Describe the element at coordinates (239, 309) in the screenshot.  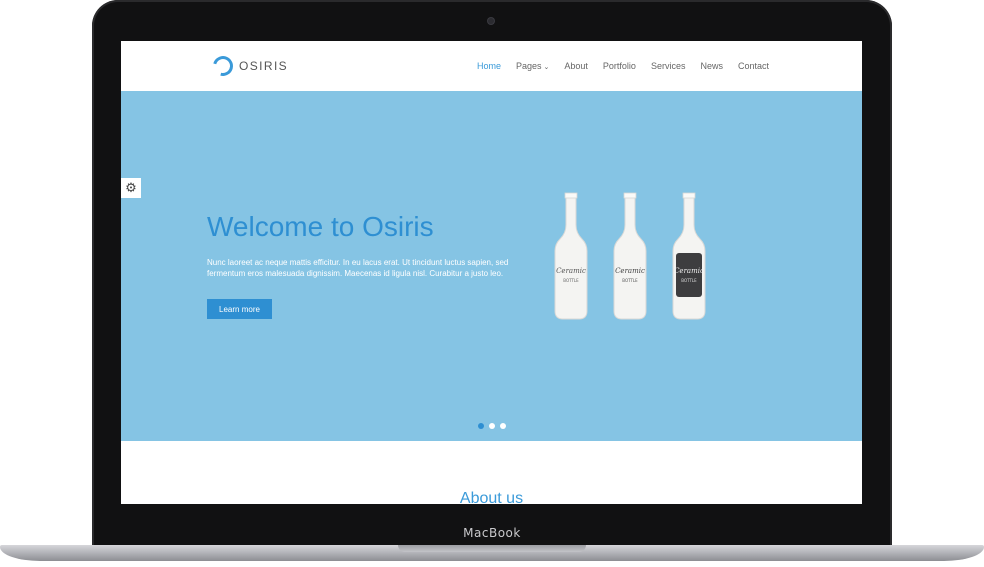
I see `learn-more-button: Learn more` at that location.